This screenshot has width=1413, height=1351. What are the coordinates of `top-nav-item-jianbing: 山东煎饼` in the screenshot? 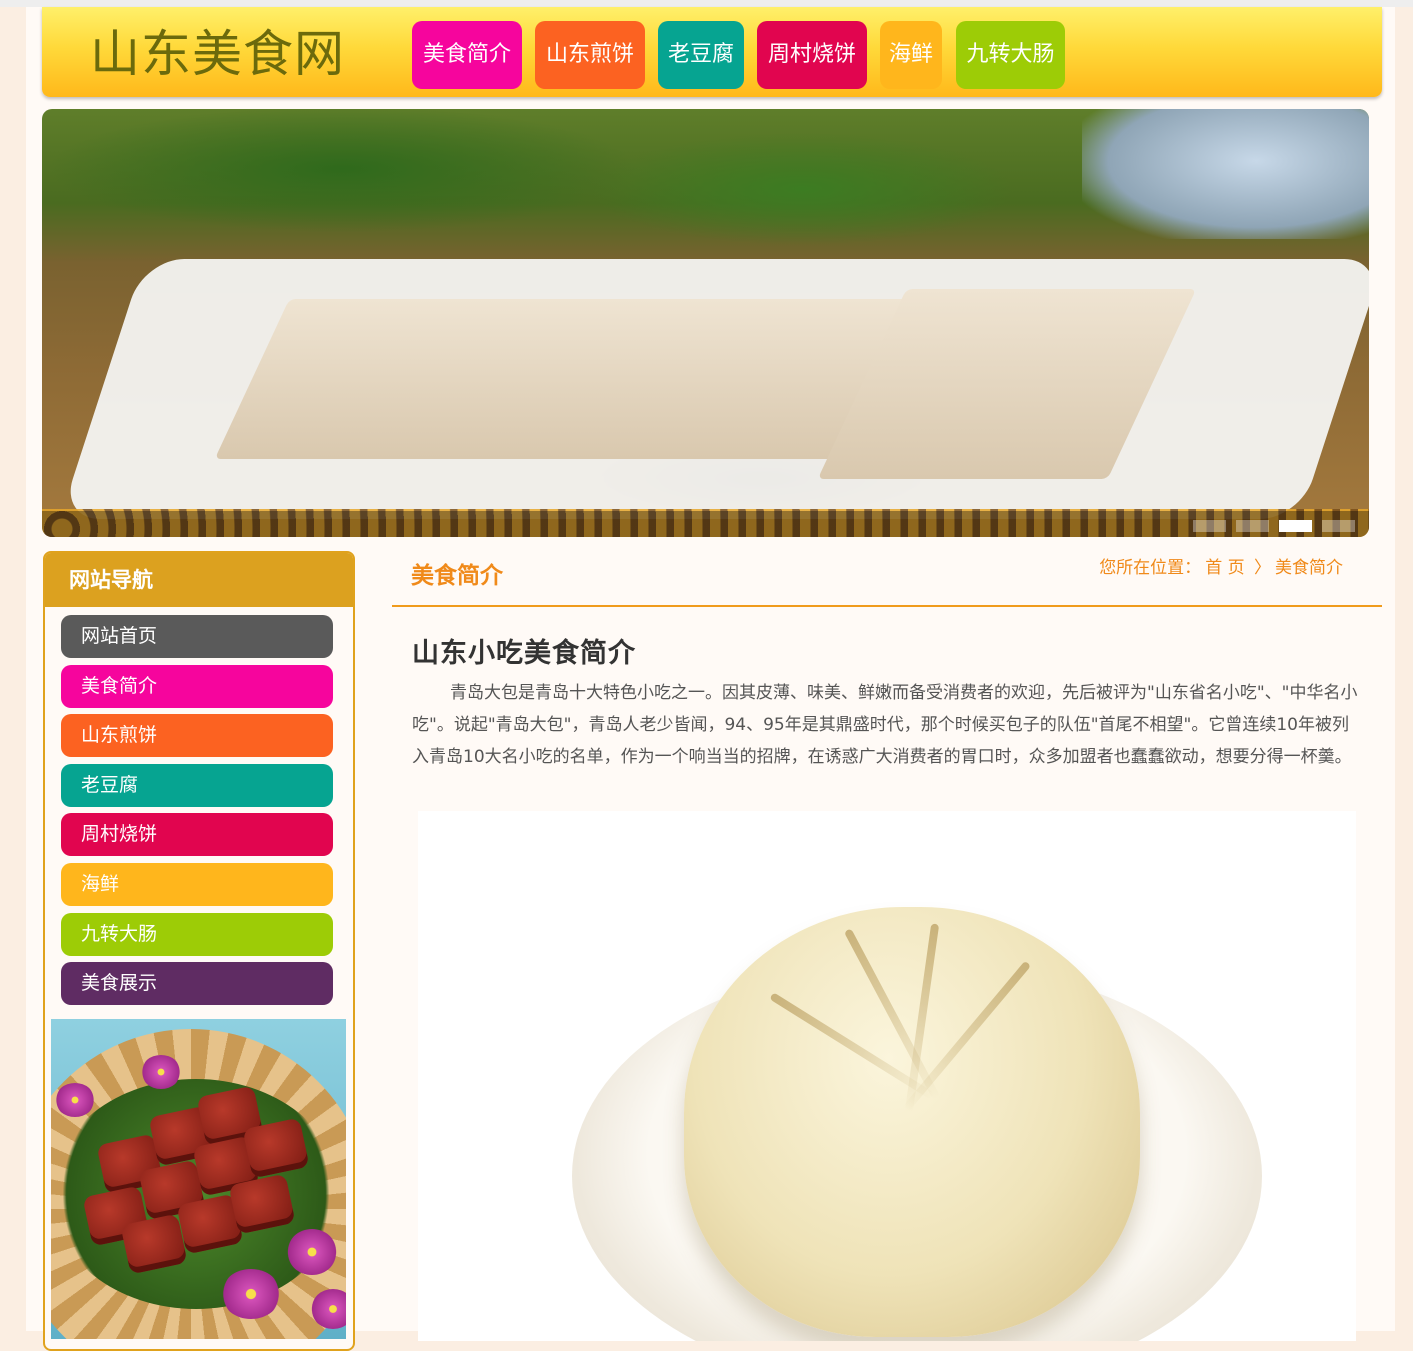 It's located at (590, 55).